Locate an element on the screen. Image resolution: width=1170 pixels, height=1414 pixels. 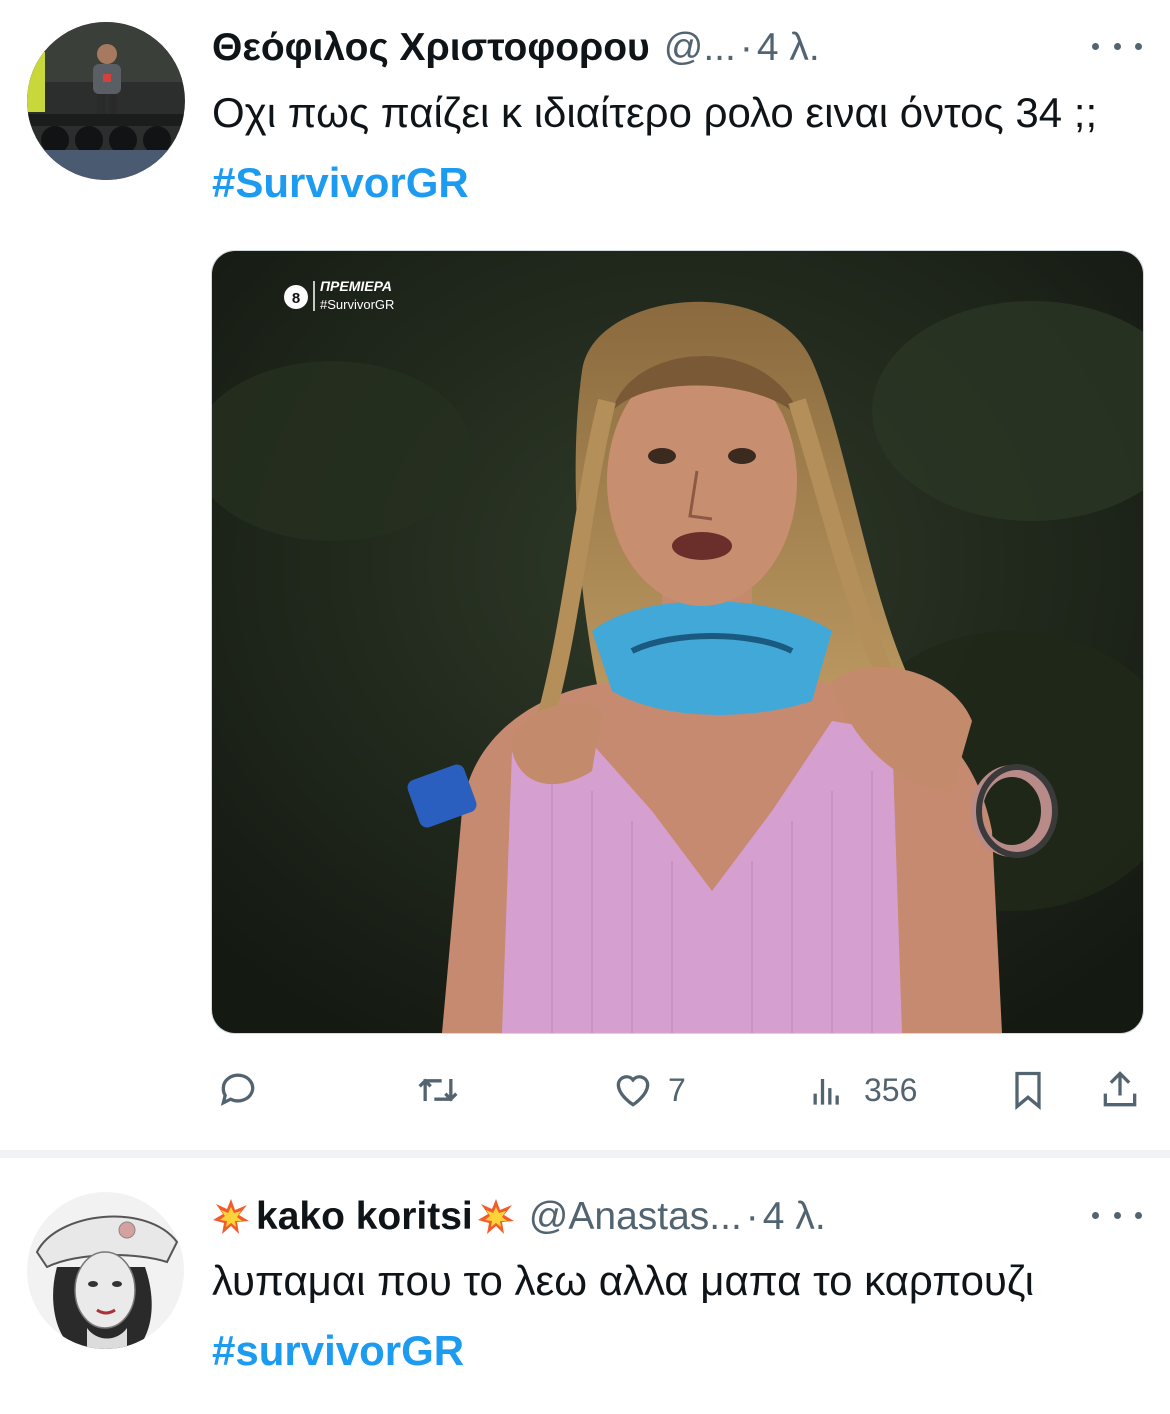
share-button is located at coordinates (1120, 1090).